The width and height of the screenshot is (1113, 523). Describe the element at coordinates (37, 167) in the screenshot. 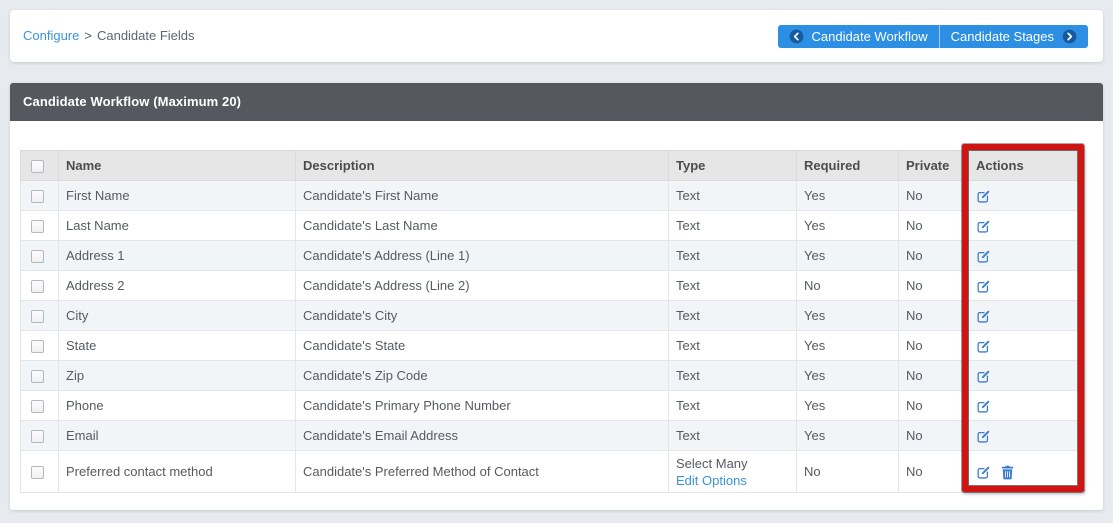

I see `select-all-checkbox` at that location.